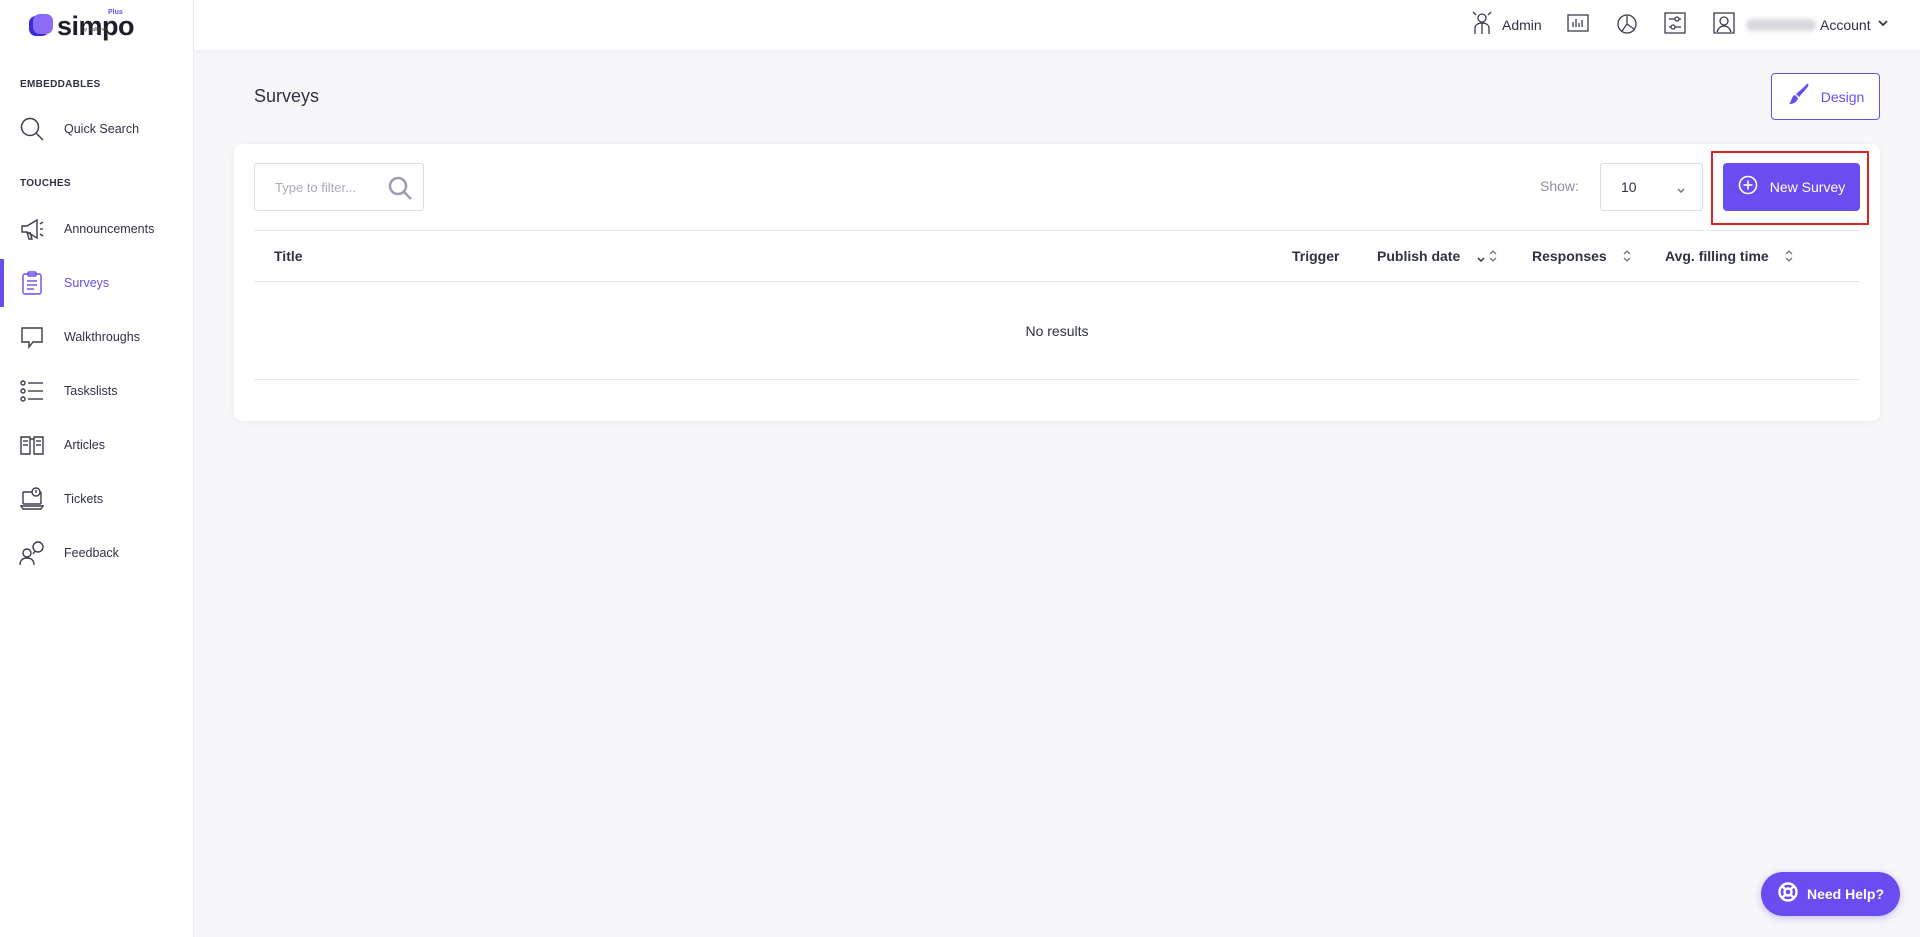  What do you see at coordinates (1522, 25) in the screenshot?
I see `admin-label: Admin` at bounding box center [1522, 25].